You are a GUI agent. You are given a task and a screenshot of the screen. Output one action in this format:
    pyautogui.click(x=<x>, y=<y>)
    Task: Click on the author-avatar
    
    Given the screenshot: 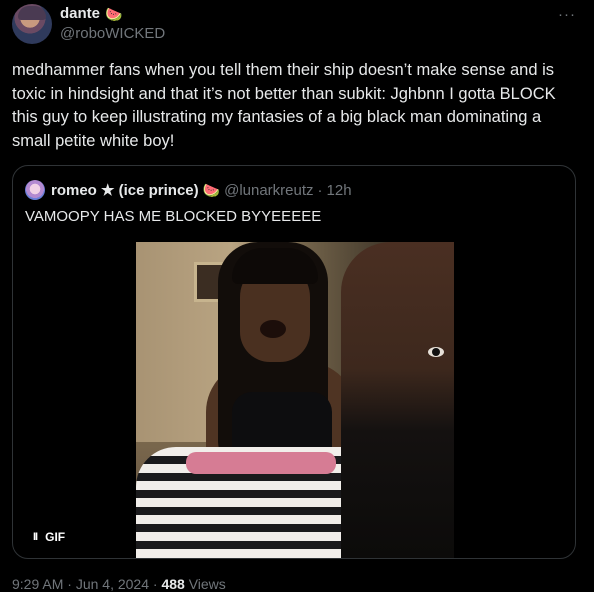 What is the action you would take?
    pyautogui.click(x=32, y=24)
    